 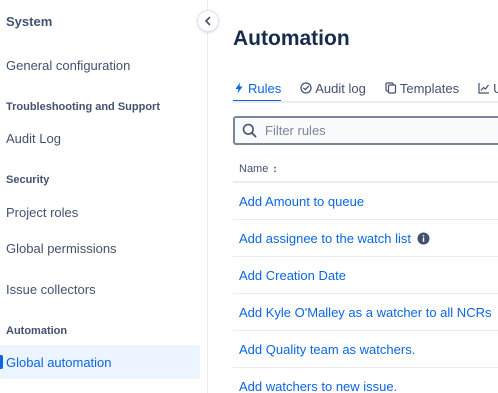 I want to click on tabs-divider, so click(x=365, y=102).